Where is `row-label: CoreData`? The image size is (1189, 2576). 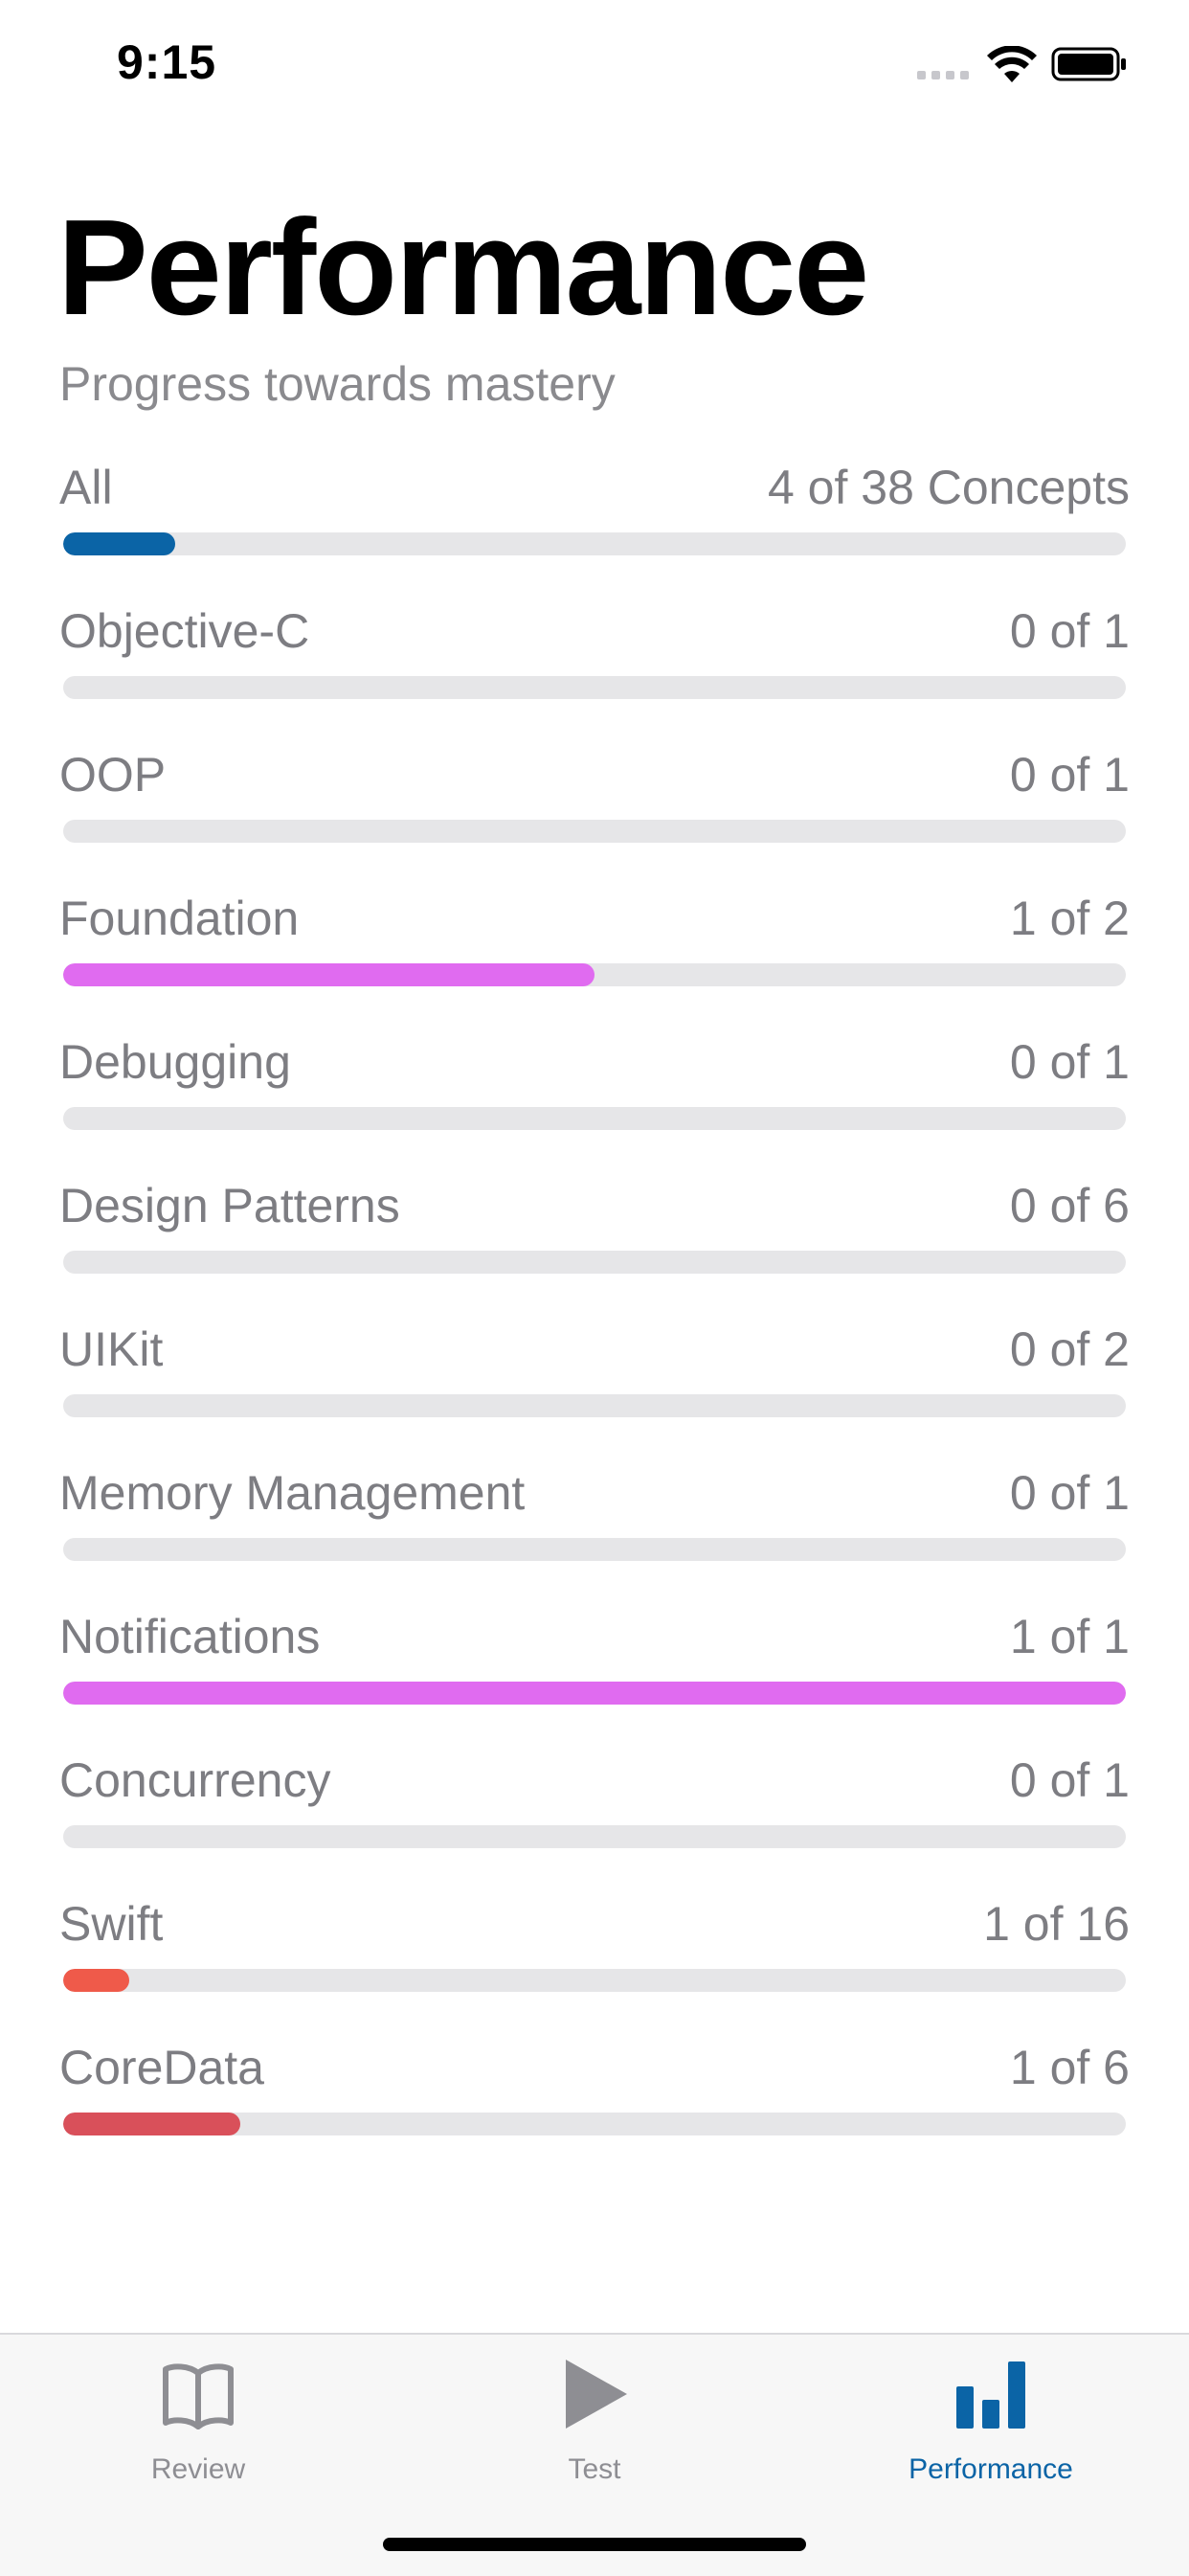
row-label: CoreData is located at coordinates (161, 2067).